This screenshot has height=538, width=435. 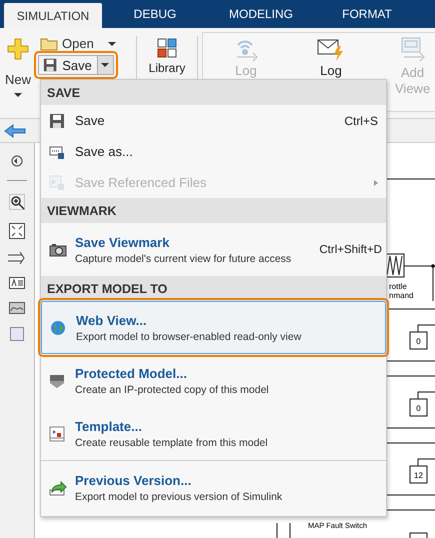 What do you see at coordinates (17, 308) in the screenshot?
I see `image-icon` at bounding box center [17, 308].